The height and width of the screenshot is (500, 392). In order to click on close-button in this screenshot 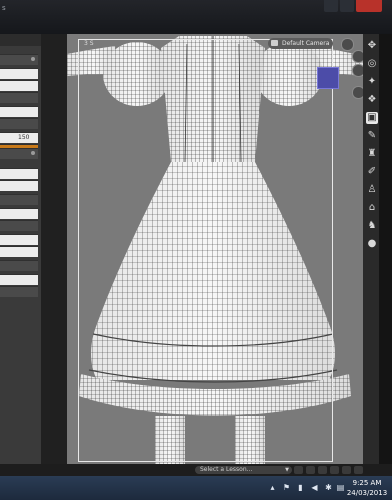, I will do `click(369, 6)`.